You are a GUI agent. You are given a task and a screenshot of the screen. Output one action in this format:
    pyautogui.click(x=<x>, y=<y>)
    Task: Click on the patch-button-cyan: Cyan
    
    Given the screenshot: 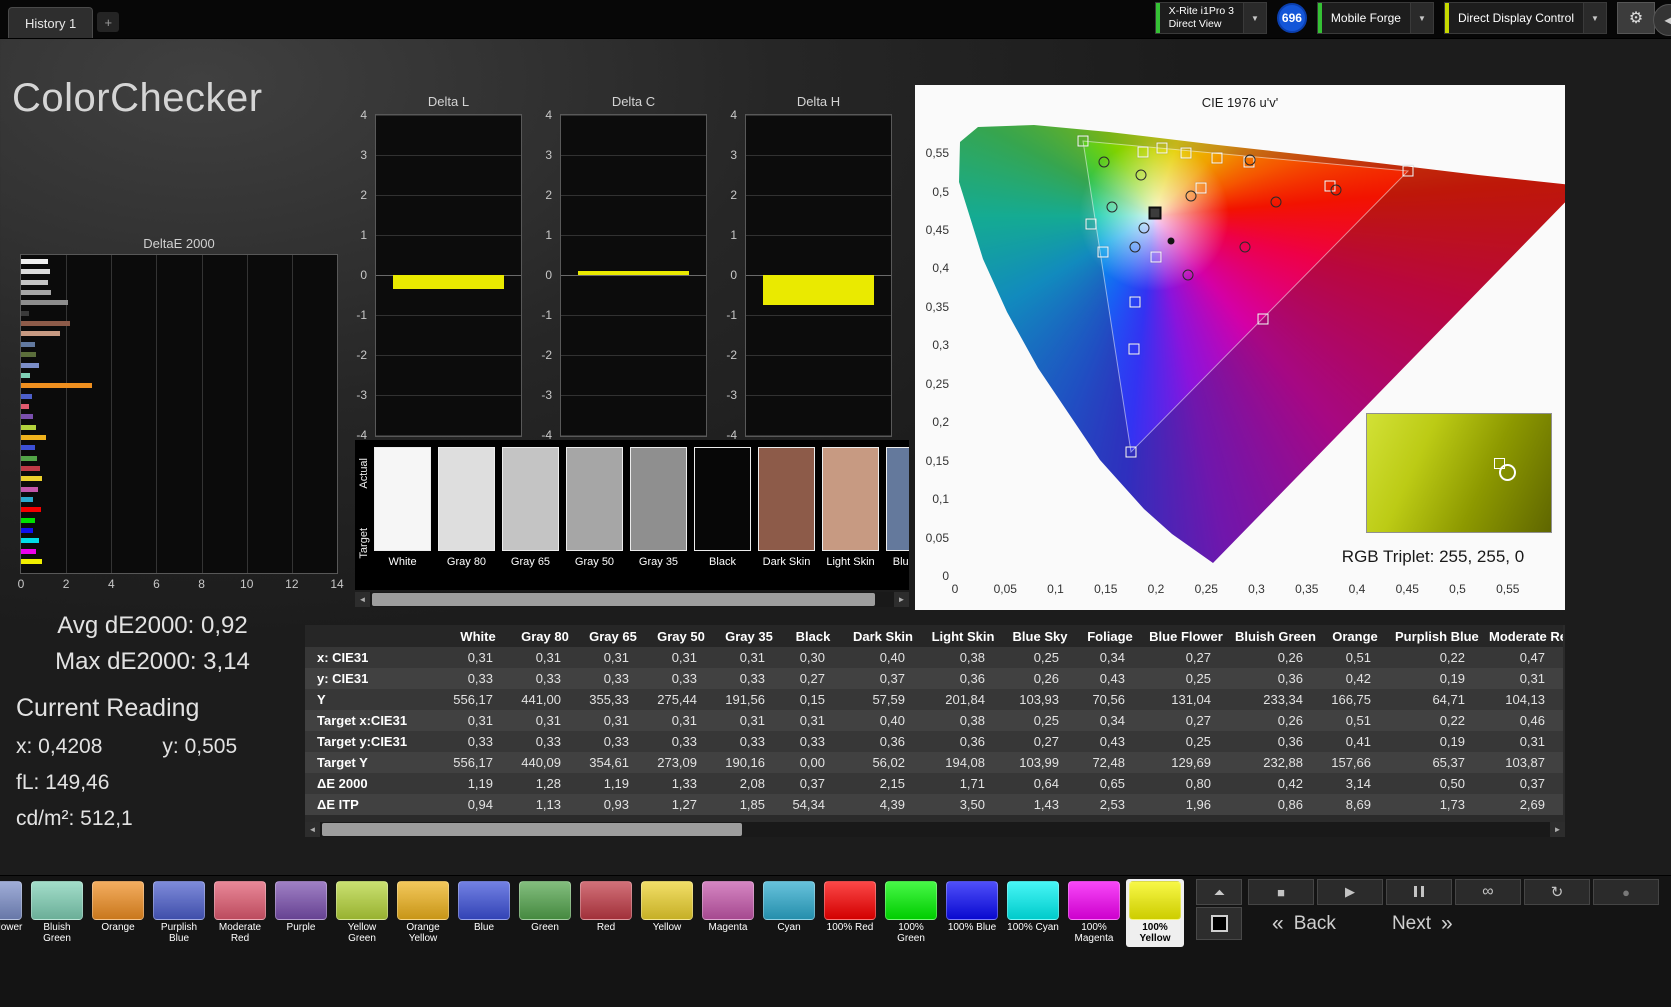 What is the action you would take?
    pyautogui.click(x=789, y=913)
    